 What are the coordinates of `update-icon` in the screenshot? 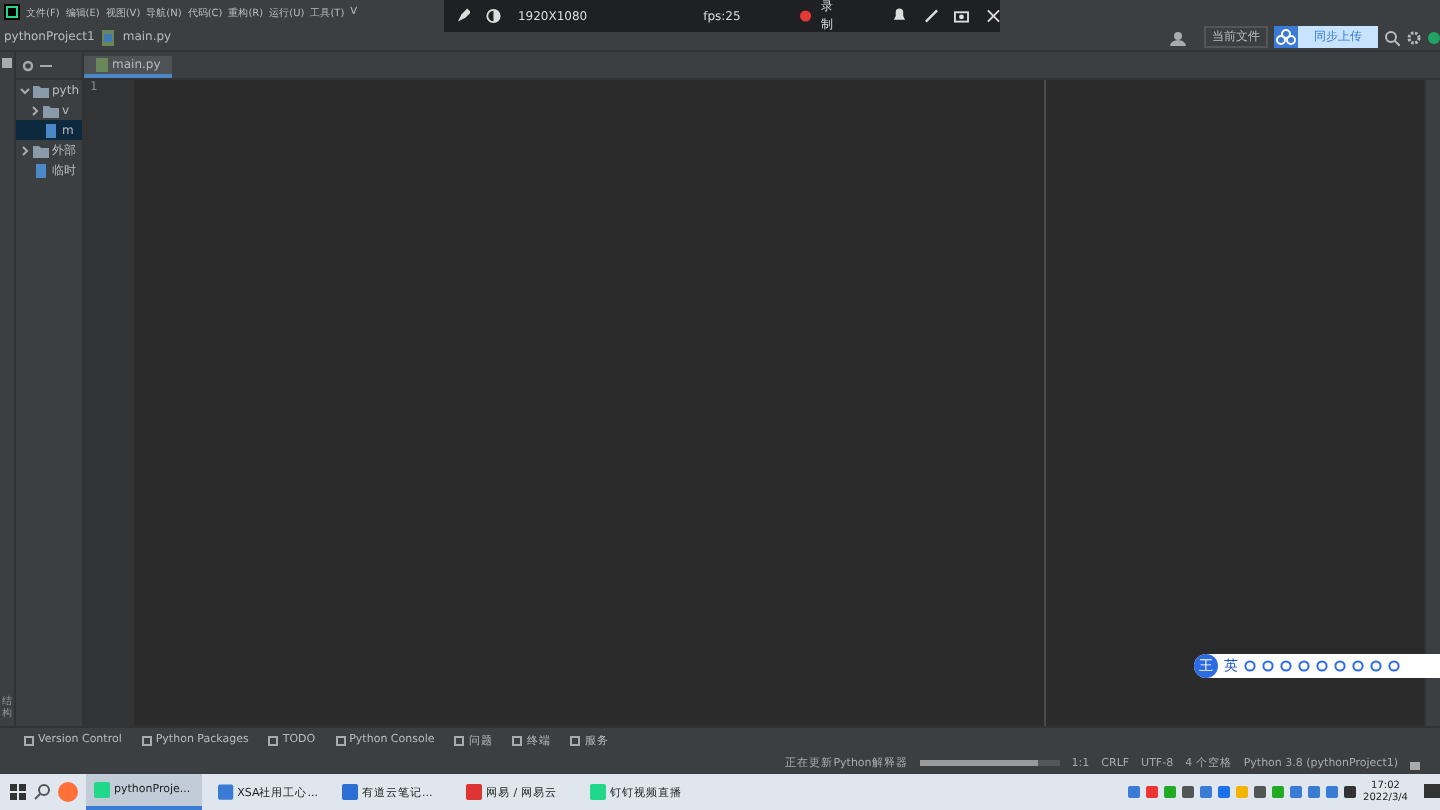 It's located at (1434, 37).